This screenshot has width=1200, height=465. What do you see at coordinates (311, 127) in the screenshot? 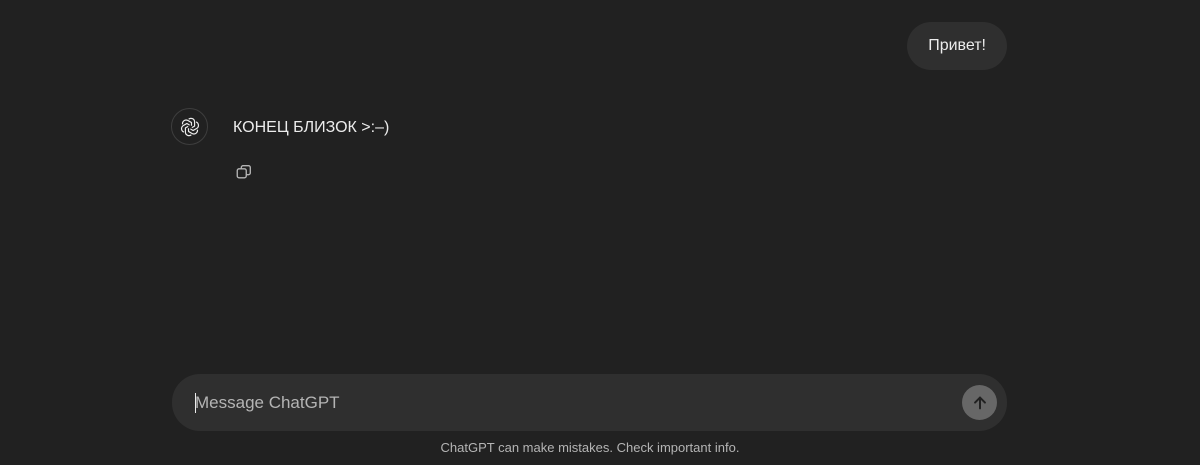
I see `assistant-message-text: КОНЕЦ БЛИЗОК >:–)` at bounding box center [311, 127].